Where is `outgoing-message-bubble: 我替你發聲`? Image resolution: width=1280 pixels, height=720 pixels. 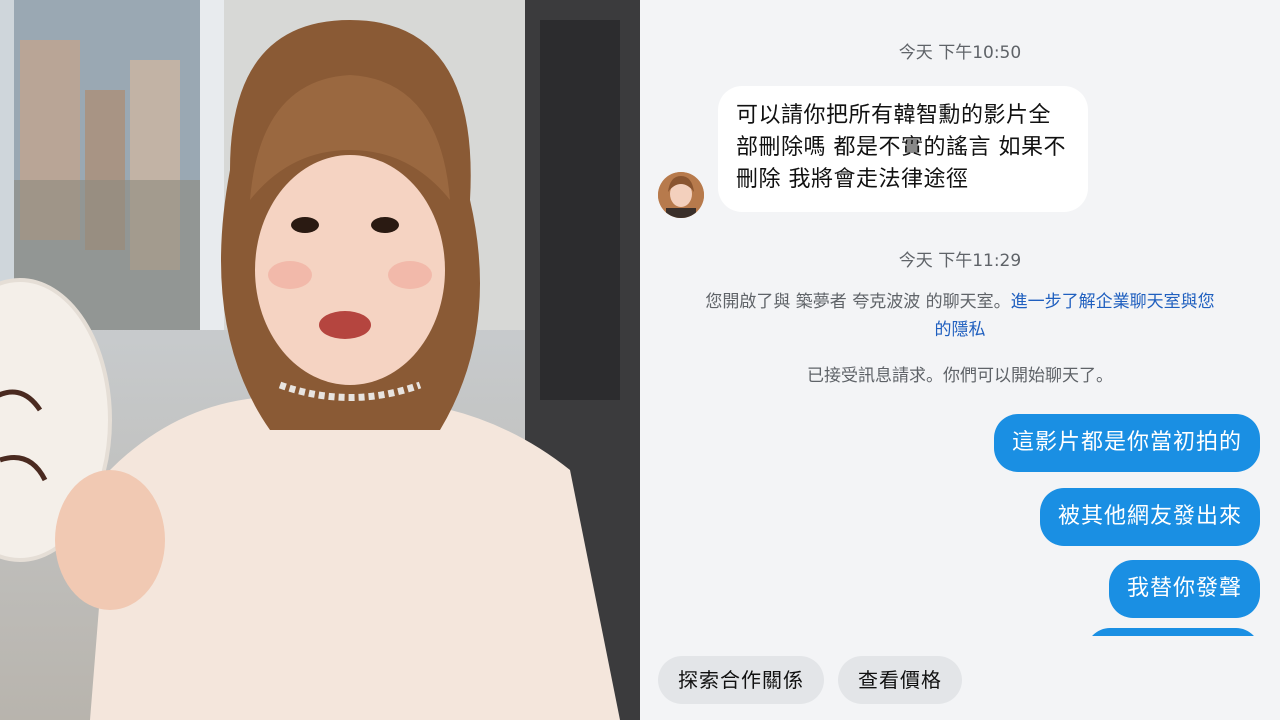
outgoing-message-bubble: 我替你發聲 is located at coordinates (1184, 589).